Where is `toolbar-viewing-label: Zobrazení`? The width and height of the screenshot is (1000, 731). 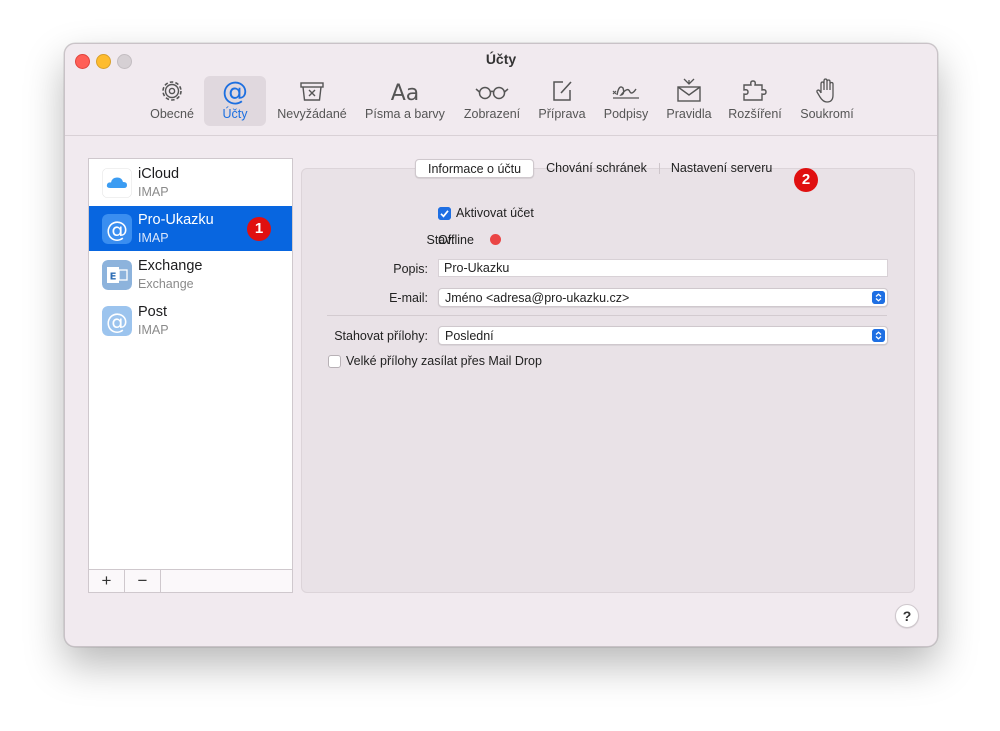
toolbar-viewing-label: Zobrazení is located at coordinates (492, 114).